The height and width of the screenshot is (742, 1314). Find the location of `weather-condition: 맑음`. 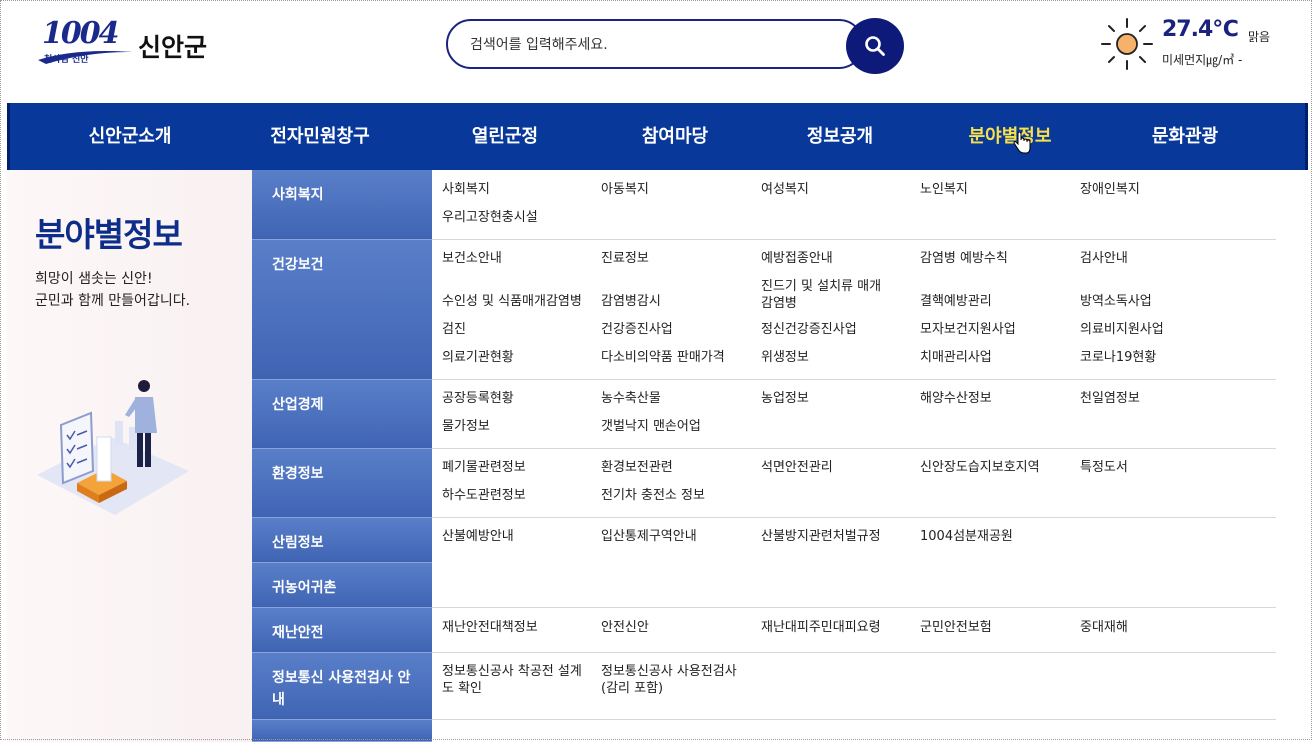

weather-condition: 맑음 is located at coordinates (1259, 37).